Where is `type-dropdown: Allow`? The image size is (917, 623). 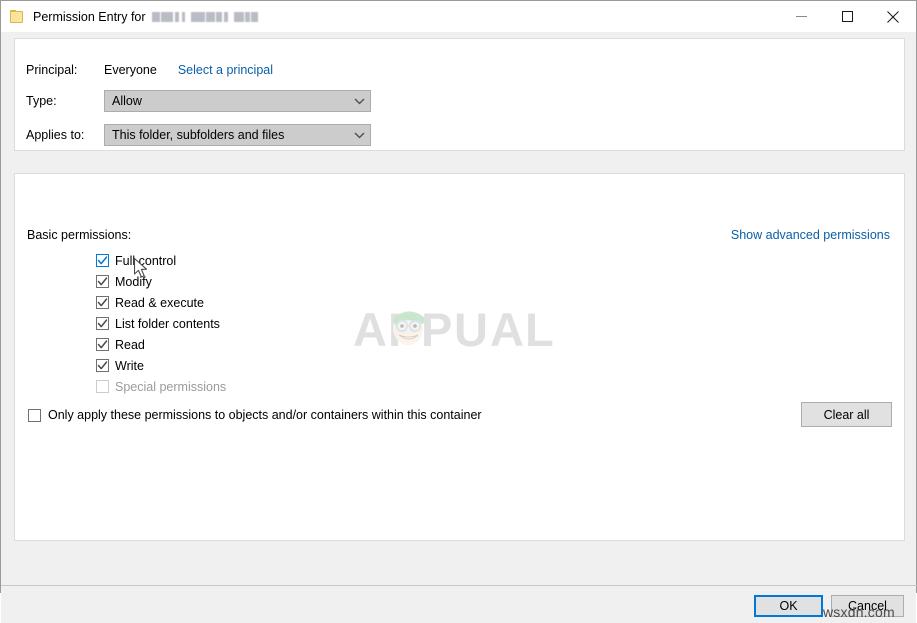
type-dropdown: Allow is located at coordinates (237, 101).